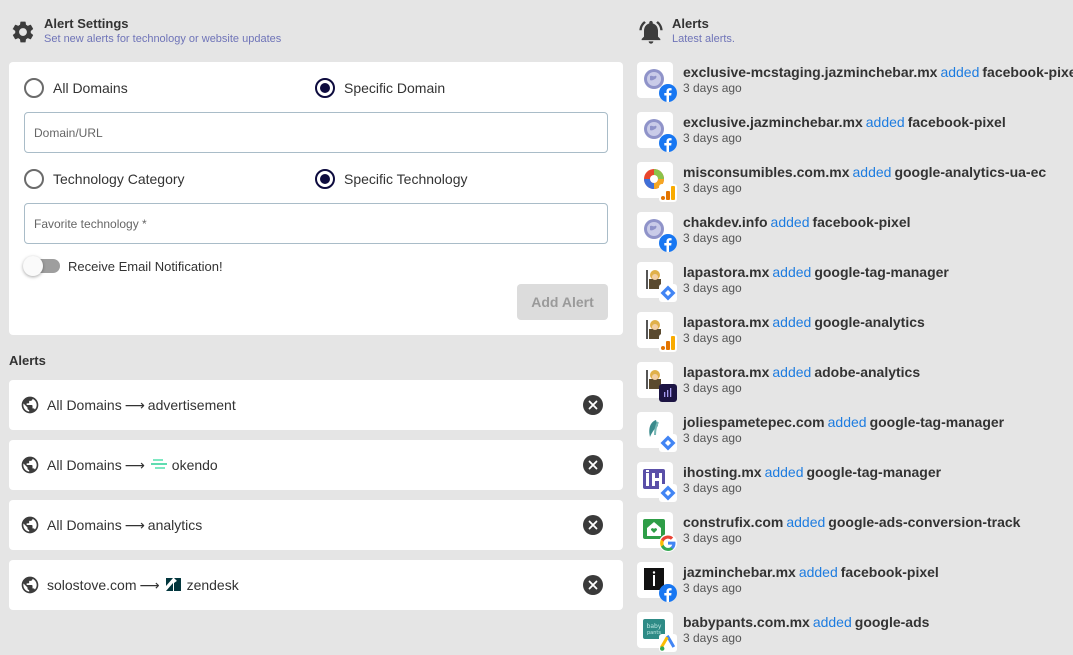  I want to click on alert-technology-link: adobe-analytics, so click(867, 372).